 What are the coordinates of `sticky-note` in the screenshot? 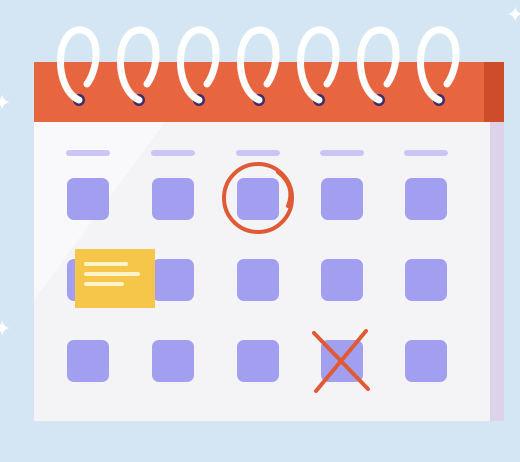 It's located at (115, 278).